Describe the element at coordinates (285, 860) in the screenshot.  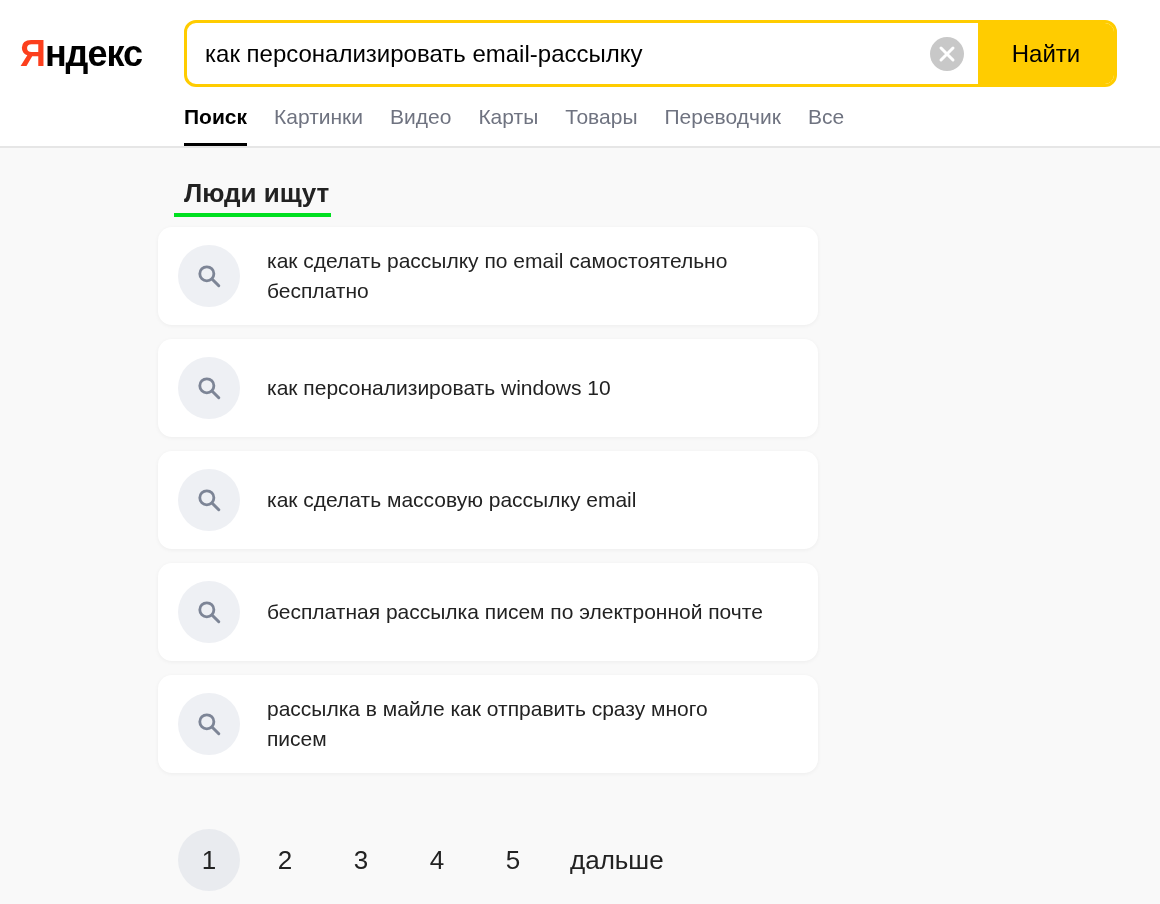
I see `page-link: 2` at that location.